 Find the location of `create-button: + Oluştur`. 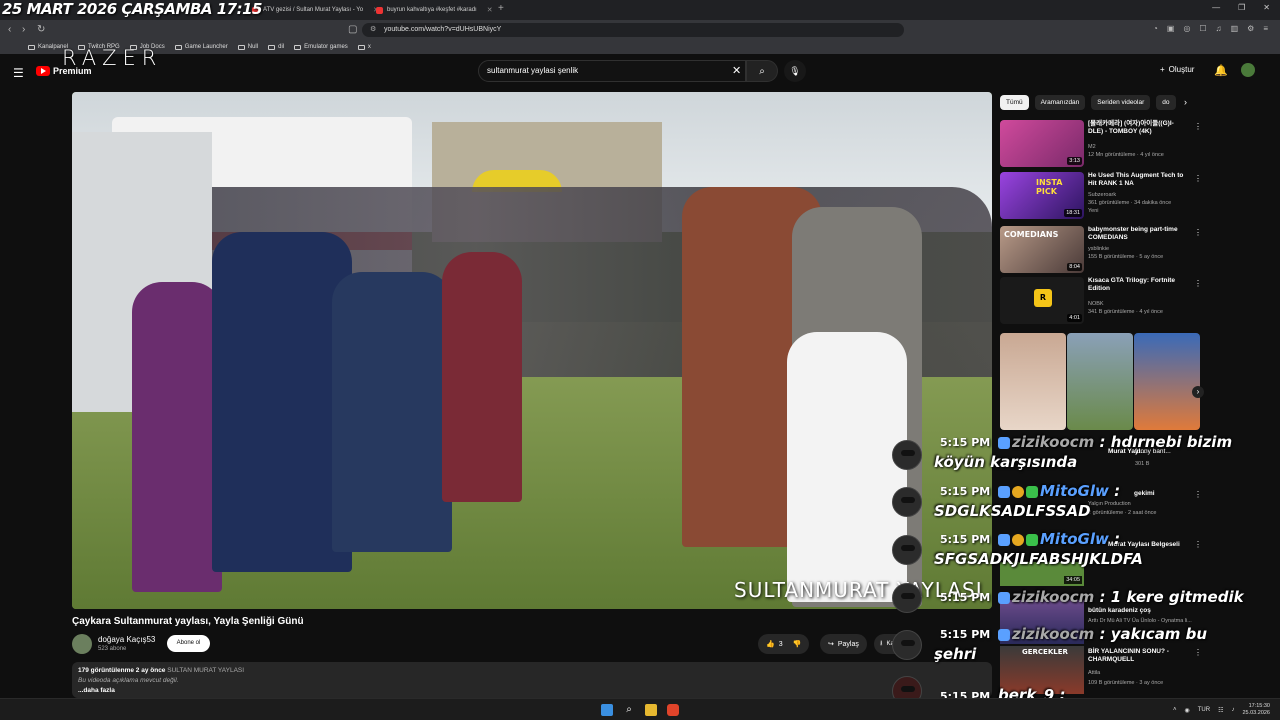

create-button: + Oluştur is located at coordinates (1177, 69).